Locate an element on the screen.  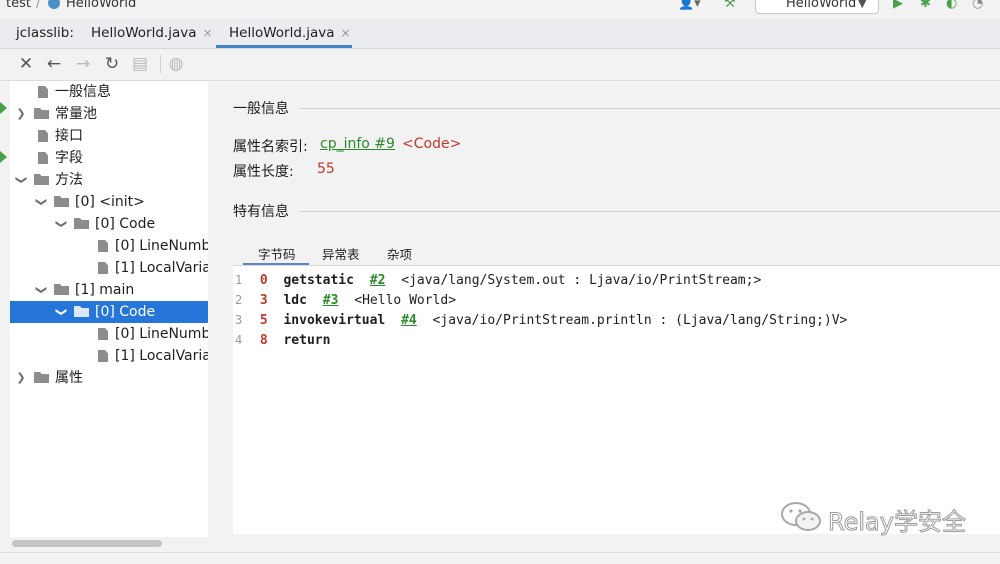
tab-misc: 杂项 is located at coordinates (399, 253).